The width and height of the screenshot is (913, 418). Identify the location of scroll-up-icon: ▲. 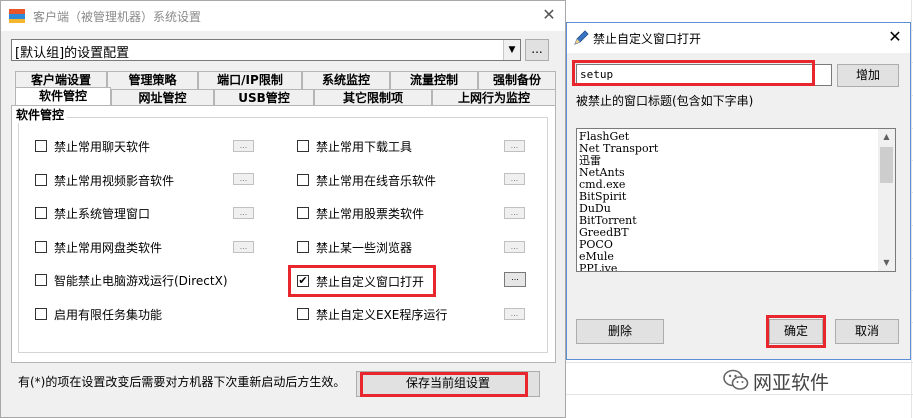
(886, 137).